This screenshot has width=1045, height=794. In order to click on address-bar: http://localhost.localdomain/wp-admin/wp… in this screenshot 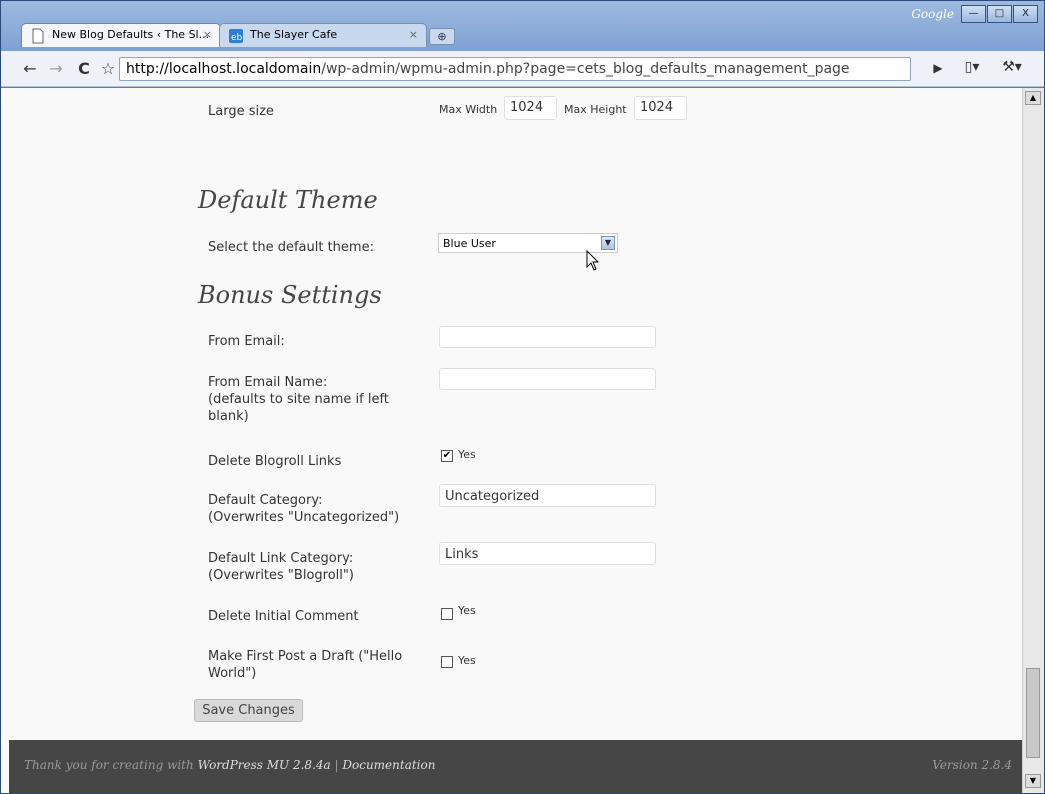, I will do `click(515, 69)`.